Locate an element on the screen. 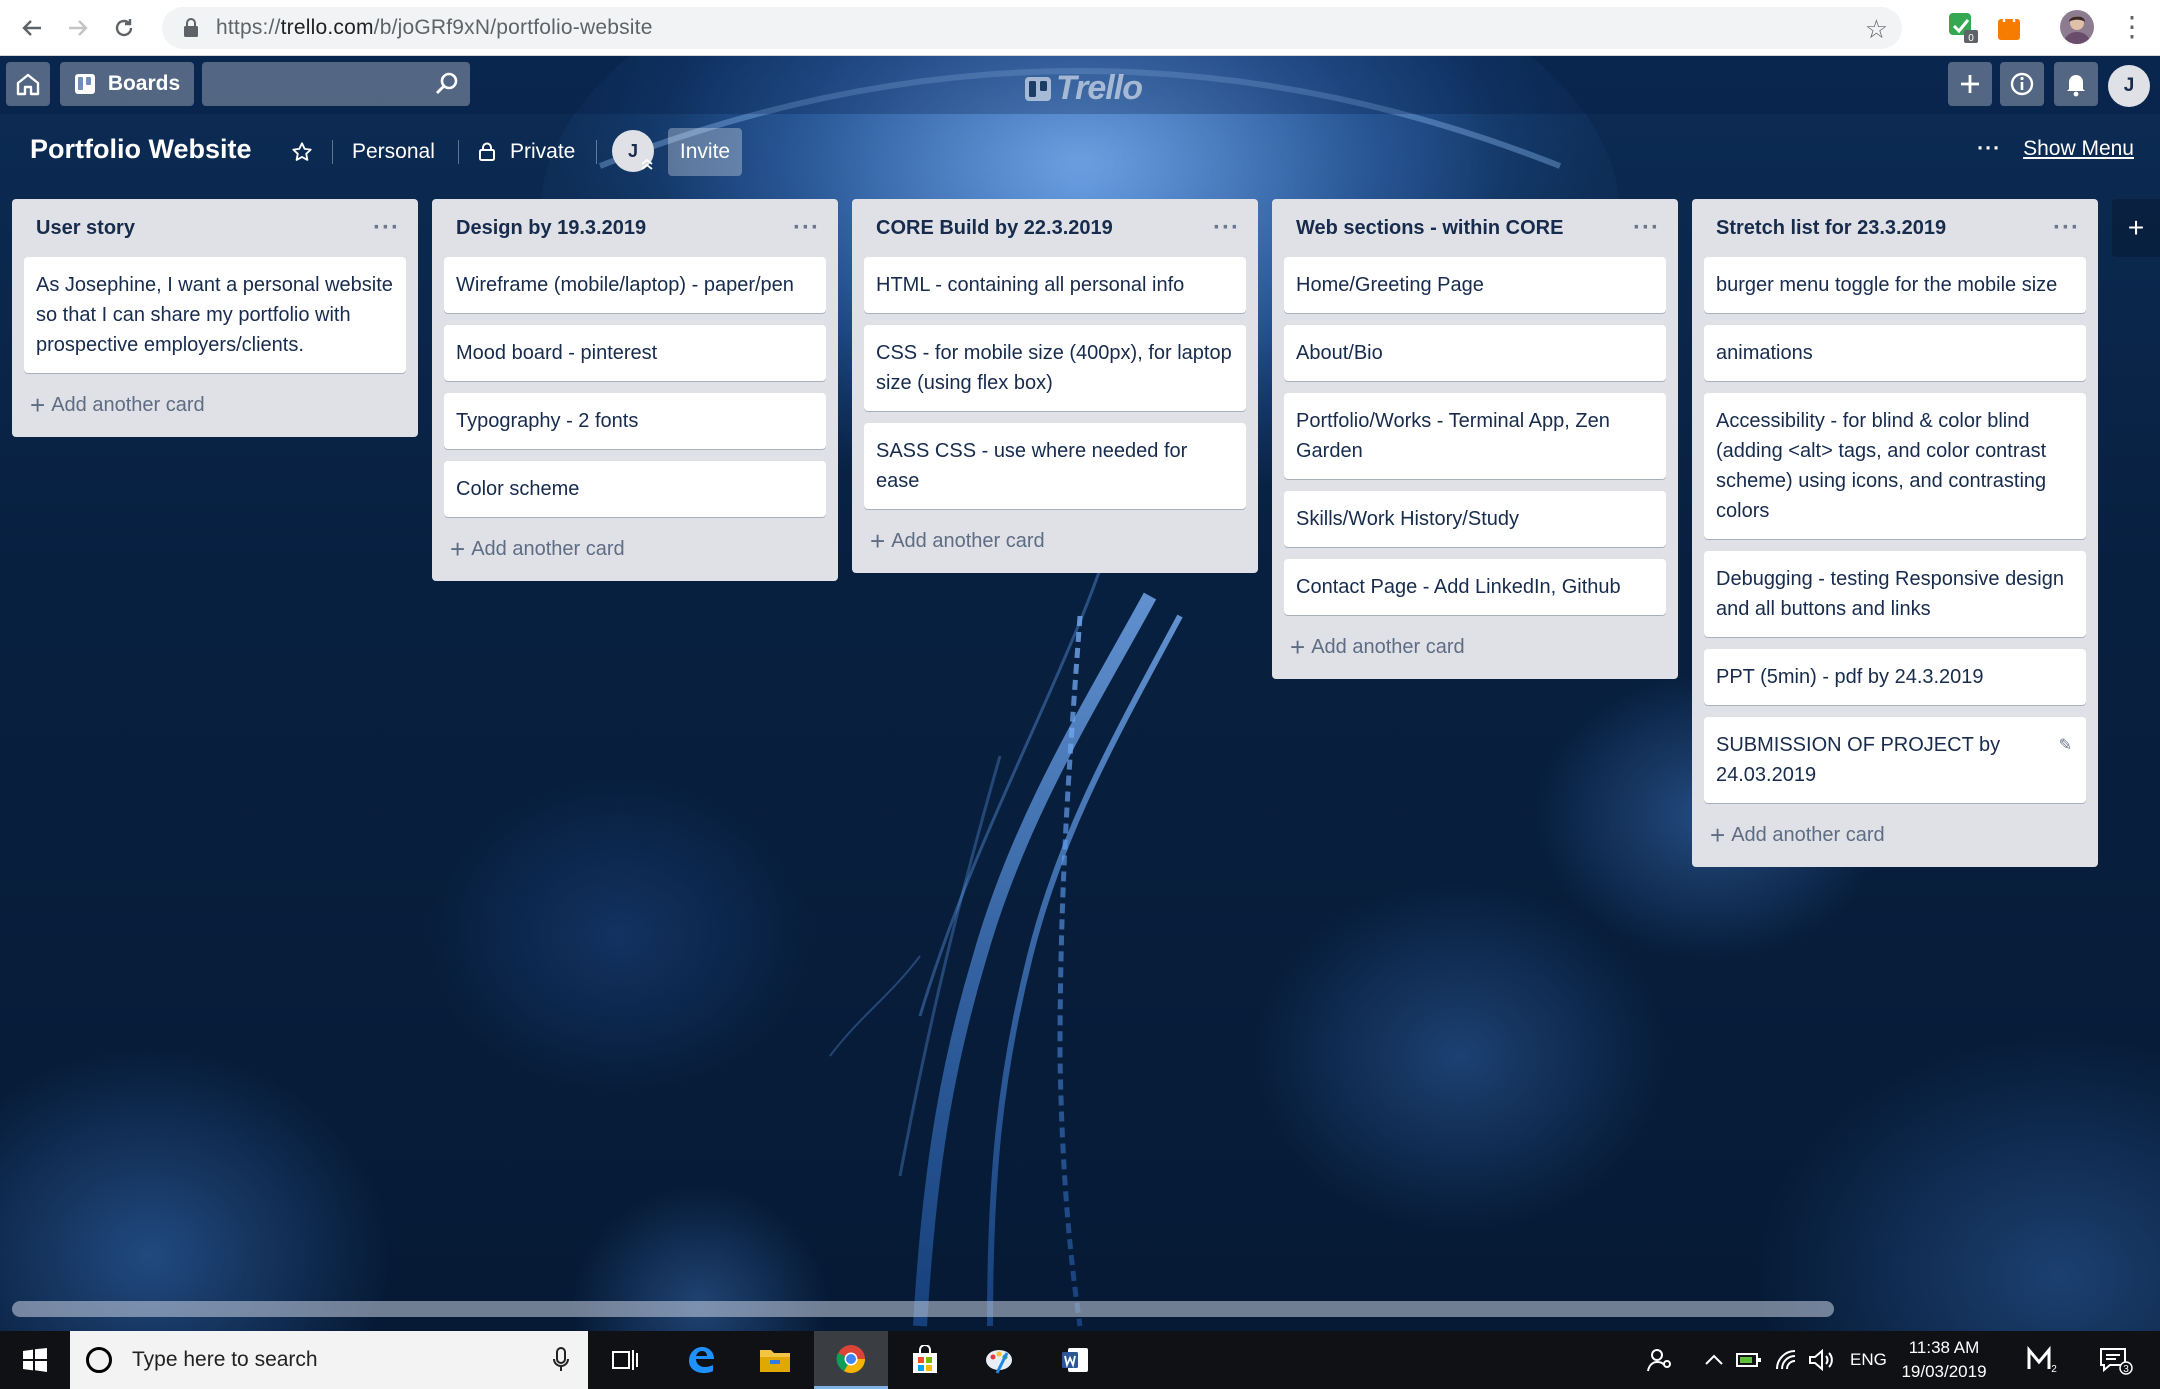 This screenshot has height=1389, width=2160. reload-button is located at coordinates (124, 28).